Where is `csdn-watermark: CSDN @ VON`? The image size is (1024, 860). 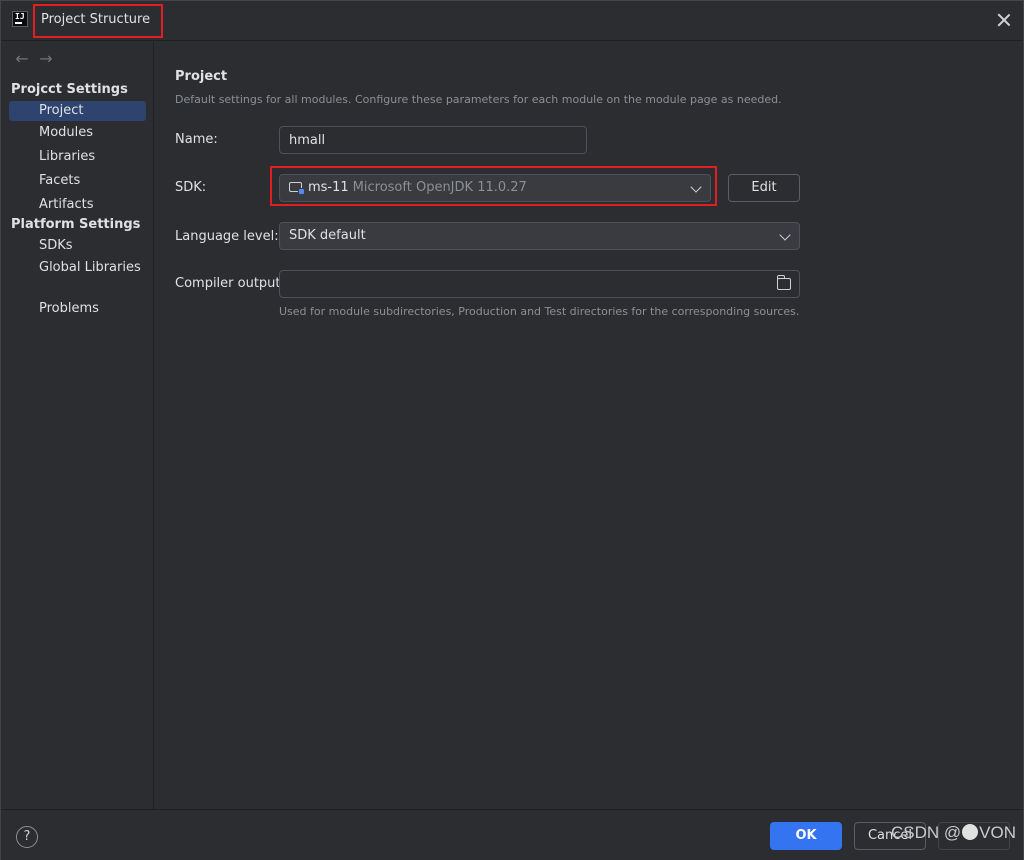 csdn-watermark: CSDN @ VON is located at coordinates (953, 833).